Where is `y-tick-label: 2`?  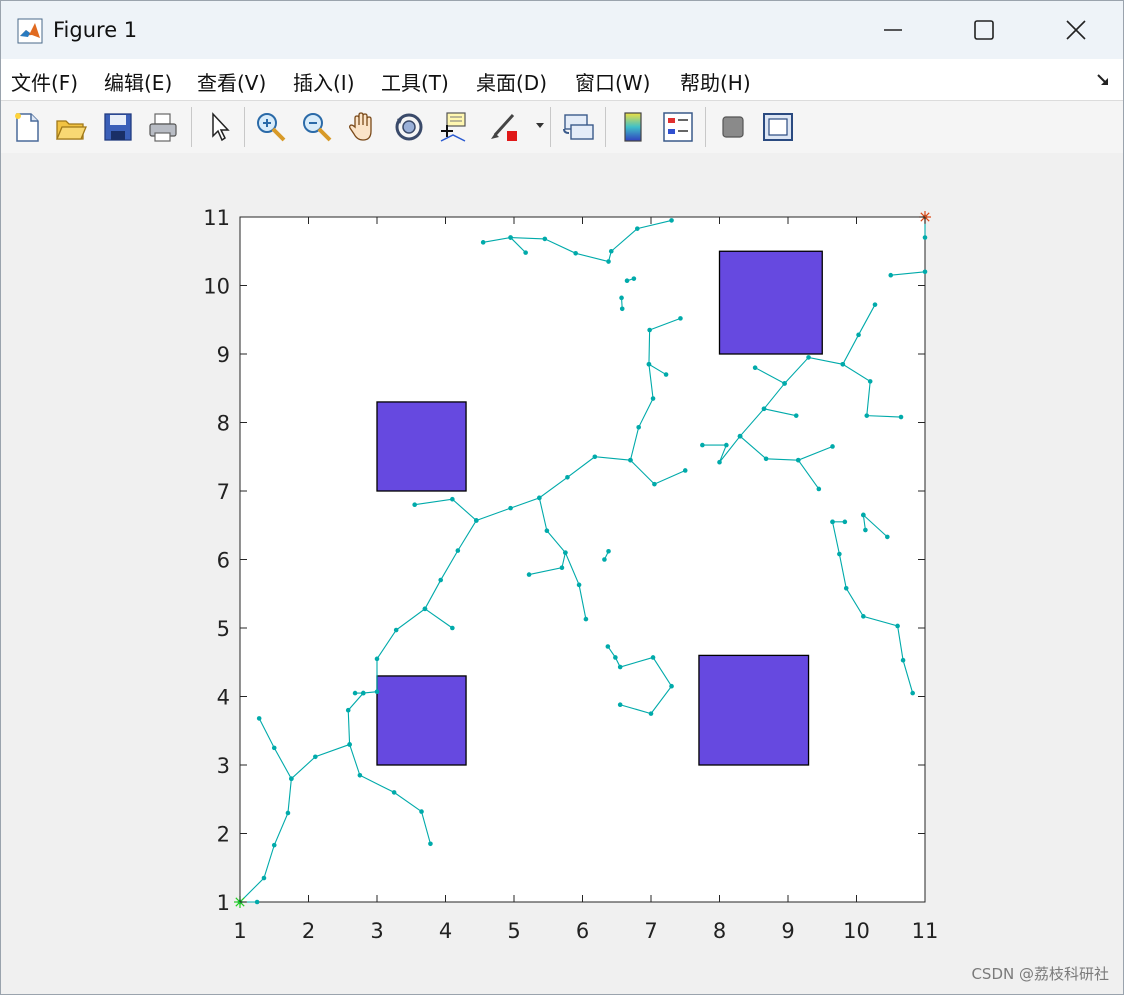
y-tick-label: 2 is located at coordinates (223, 835).